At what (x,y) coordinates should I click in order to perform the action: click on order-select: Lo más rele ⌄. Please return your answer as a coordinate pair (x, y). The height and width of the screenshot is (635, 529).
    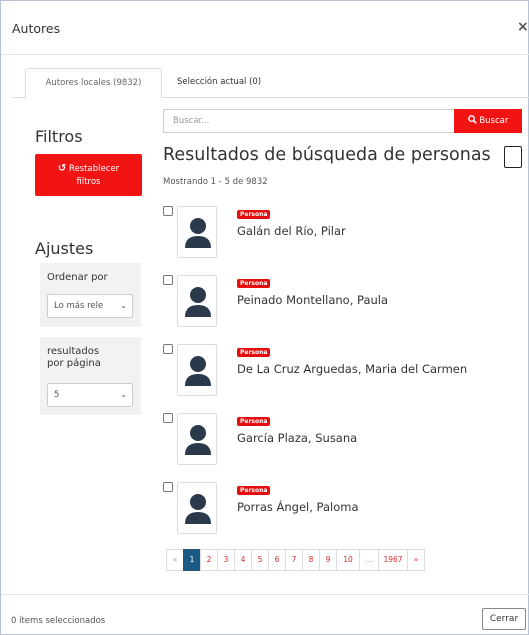
    Looking at the image, I should click on (90, 306).